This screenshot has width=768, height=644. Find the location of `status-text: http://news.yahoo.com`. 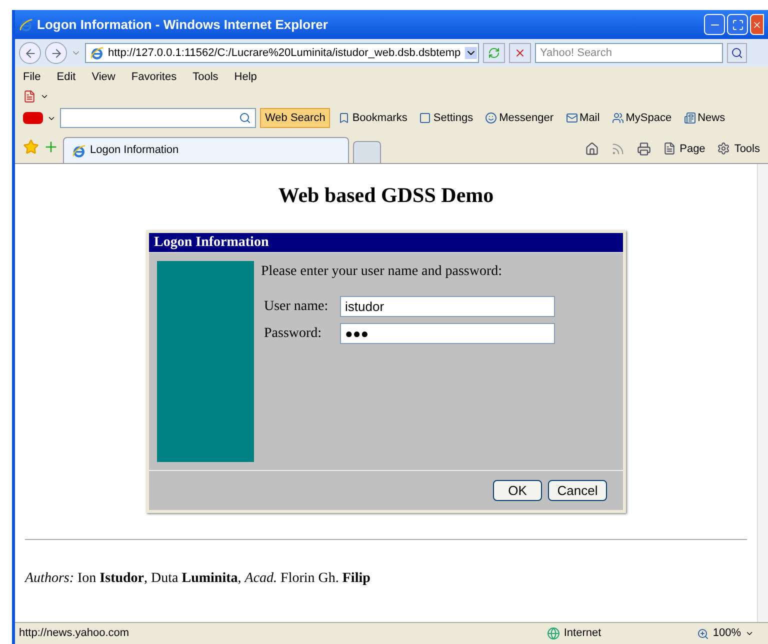

status-text: http://news.yahoo.com is located at coordinates (74, 634).